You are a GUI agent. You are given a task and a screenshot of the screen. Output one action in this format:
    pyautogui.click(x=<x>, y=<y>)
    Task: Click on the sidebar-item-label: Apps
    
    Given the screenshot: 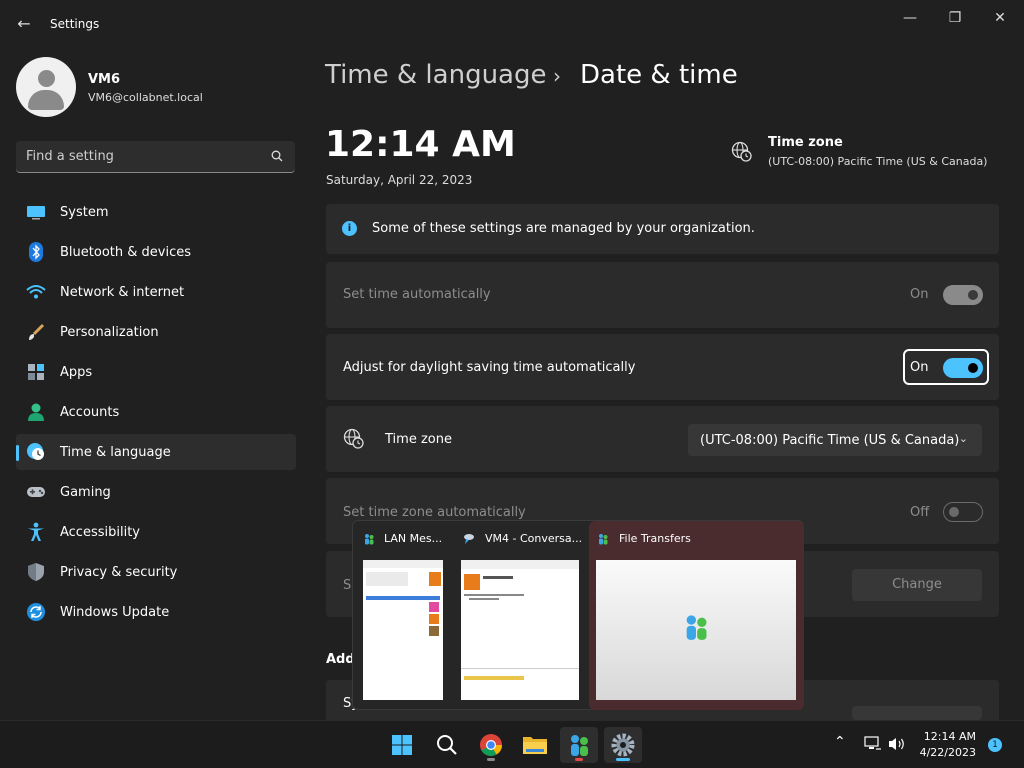 What is the action you would take?
    pyautogui.click(x=76, y=372)
    